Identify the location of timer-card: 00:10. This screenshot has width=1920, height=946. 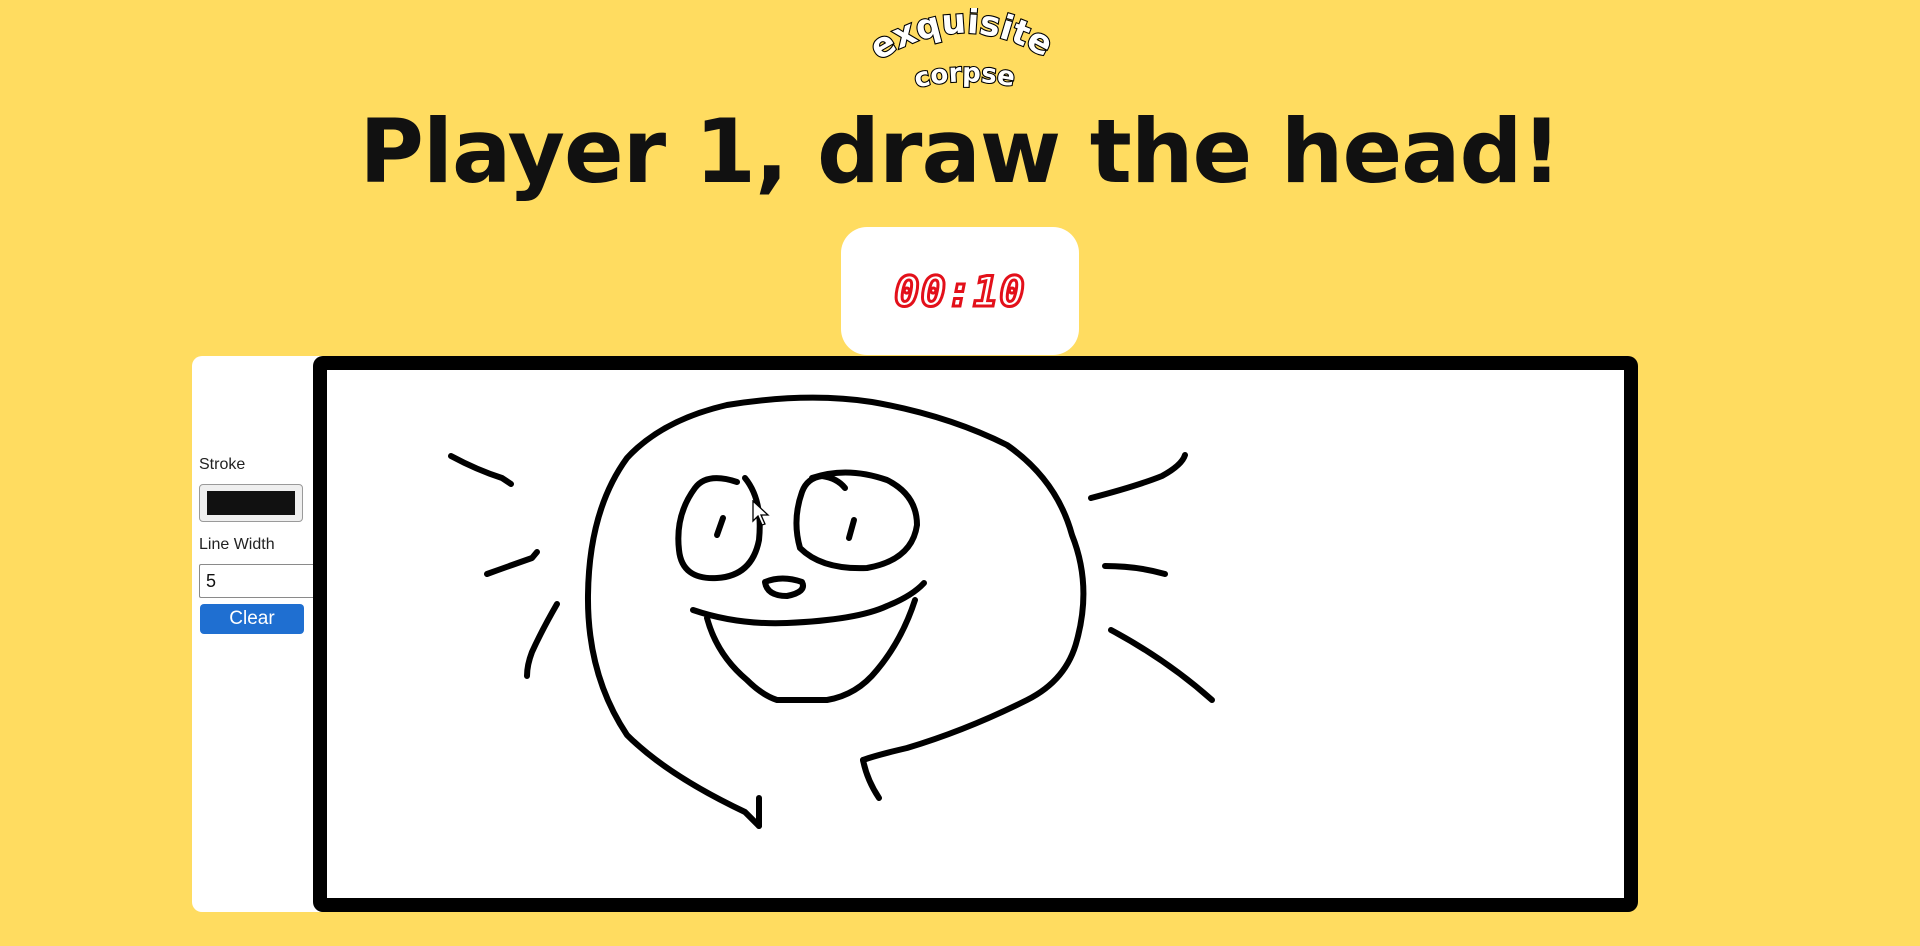
(960, 291).